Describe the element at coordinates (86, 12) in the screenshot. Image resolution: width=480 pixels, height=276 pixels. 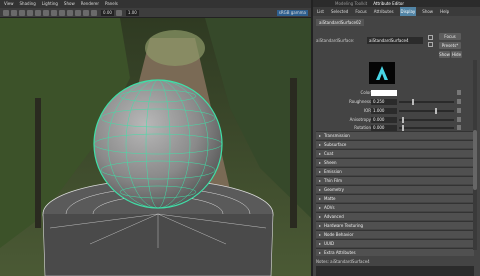
I see `resolution-gate-icon` at that location.